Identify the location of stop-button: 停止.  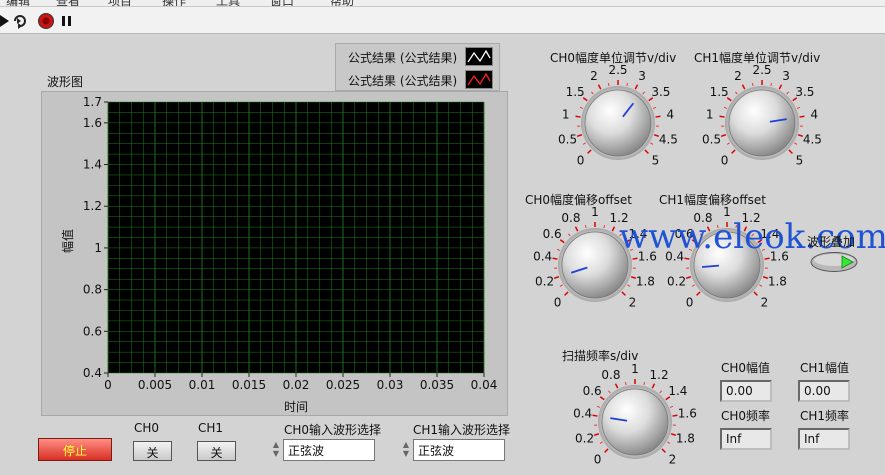
(75, 449).